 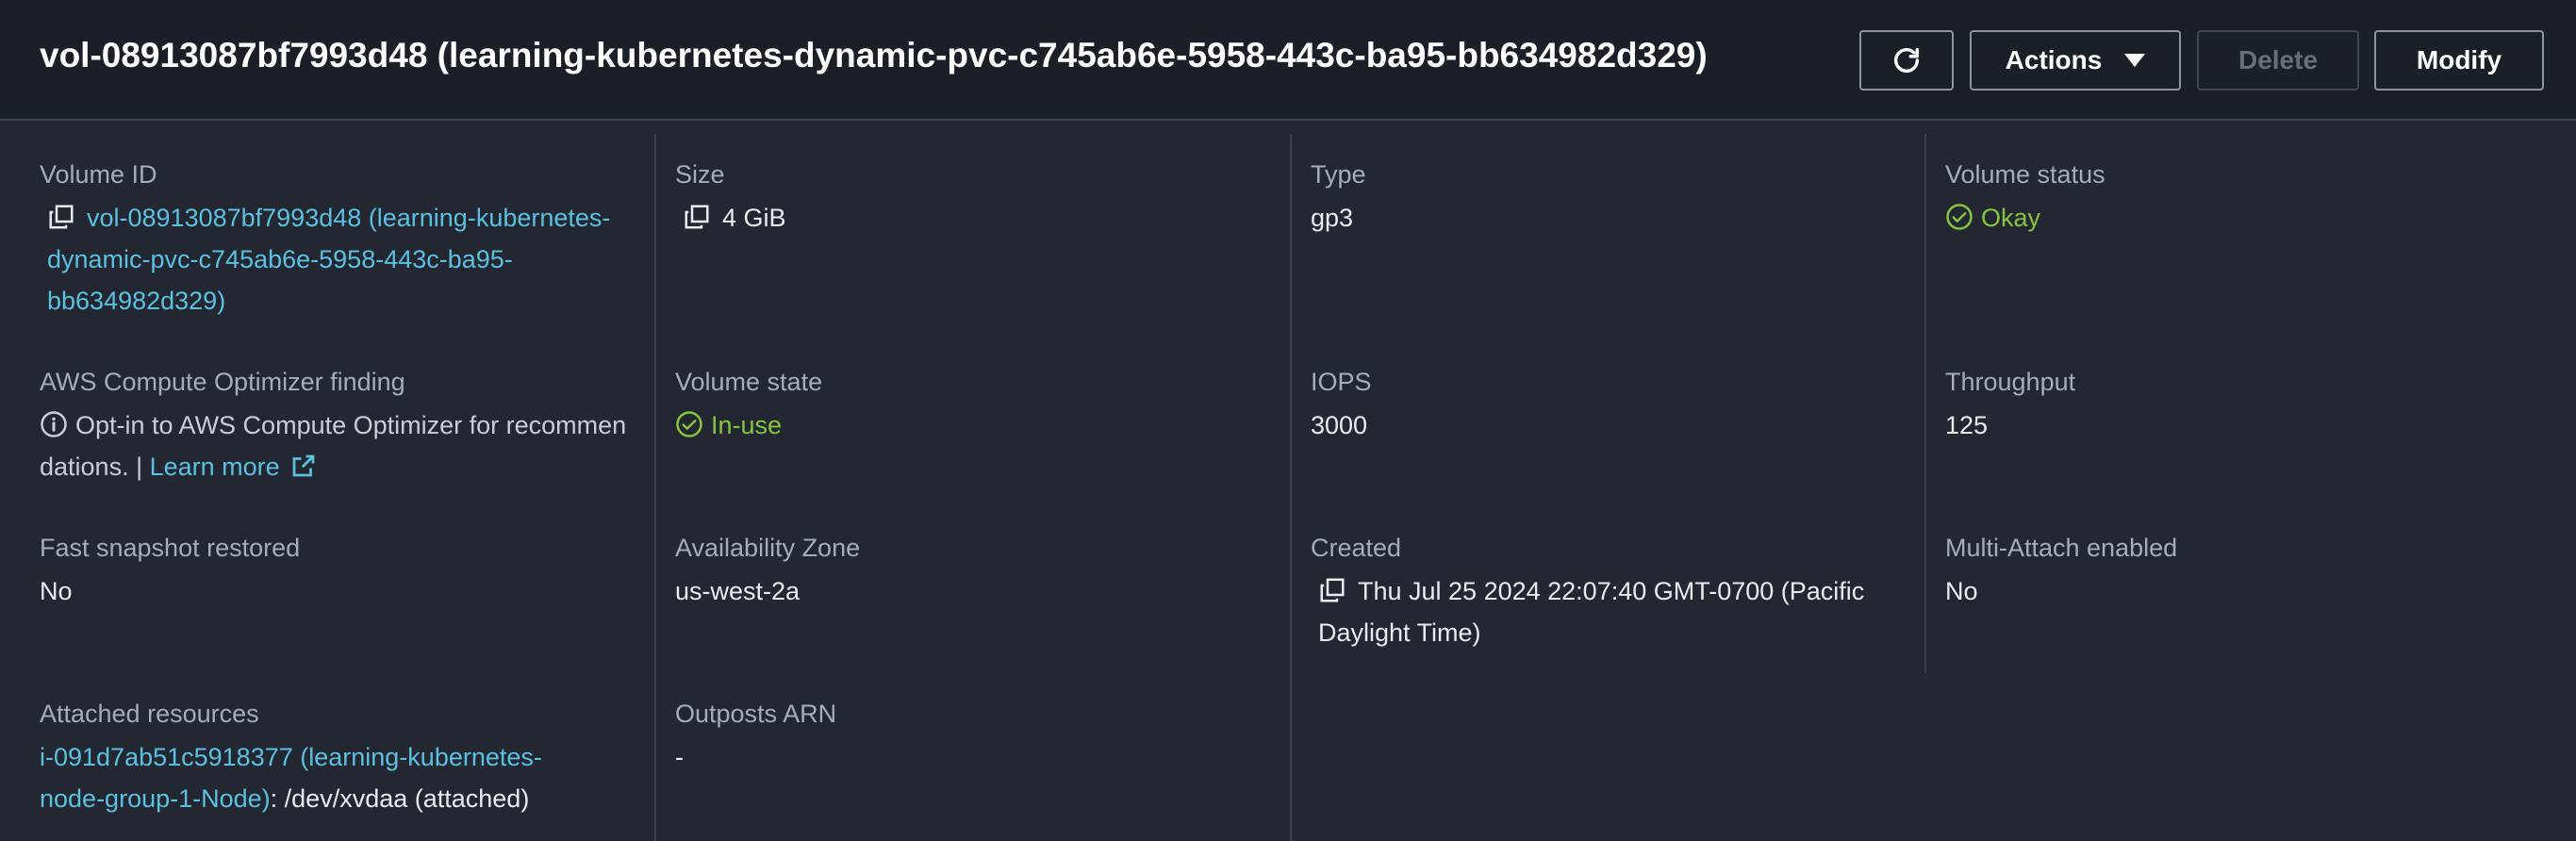 What do you see at coordinates (2459, 60) in the screenshot?
I see `modify-button: Modify` at bounding box center [2459, 60].